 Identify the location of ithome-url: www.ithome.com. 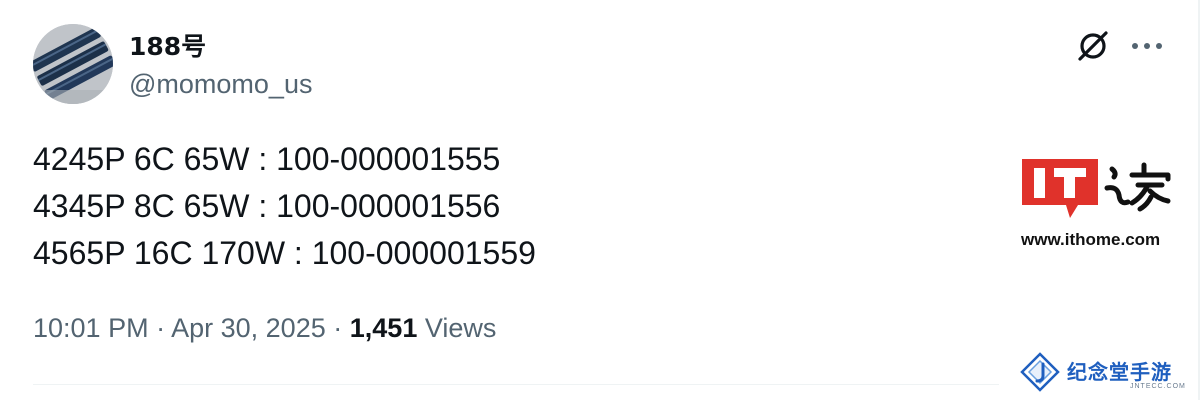
(1091, 239).